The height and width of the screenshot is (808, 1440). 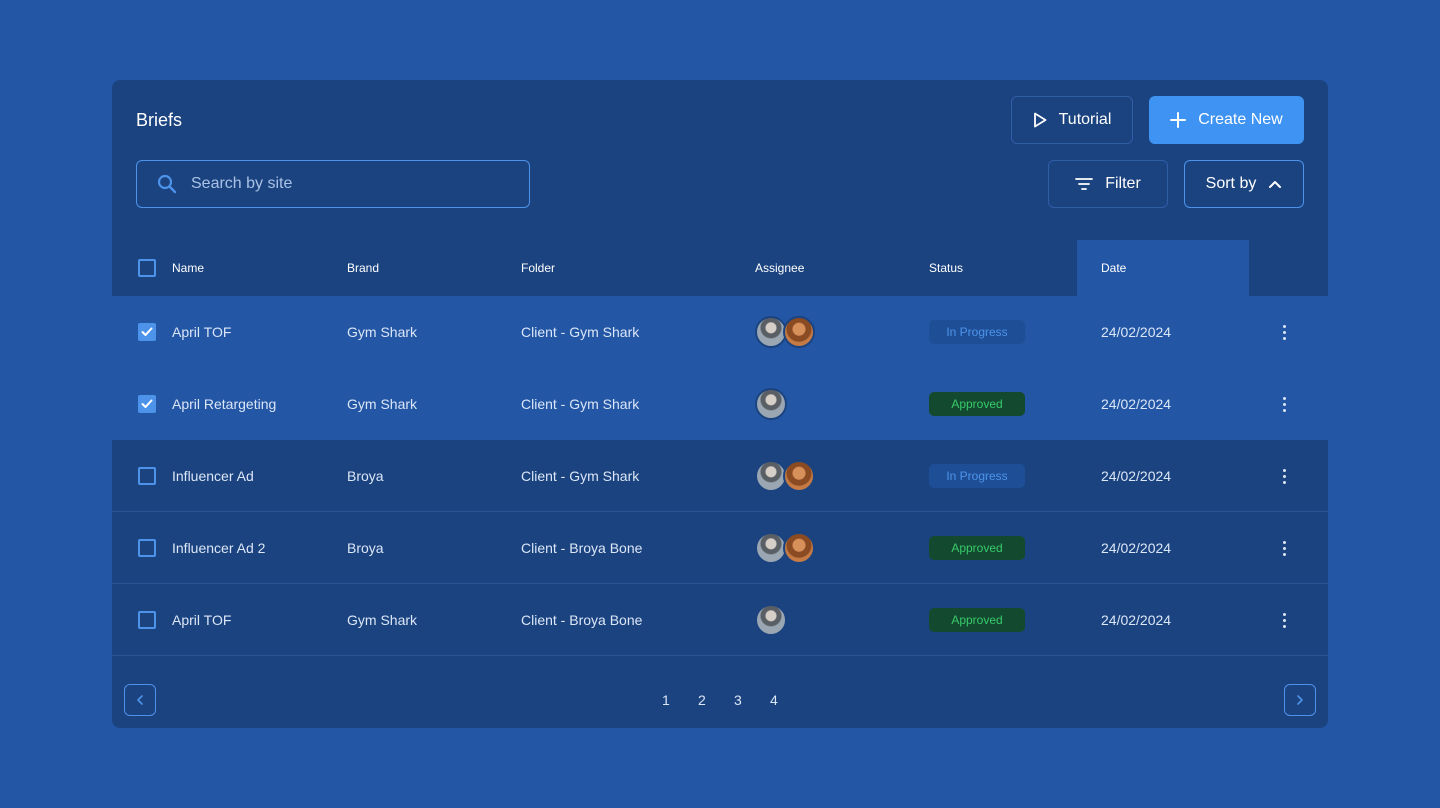 I want to click on tutorial-button: Tutorial, so click(x=1072, y=120).